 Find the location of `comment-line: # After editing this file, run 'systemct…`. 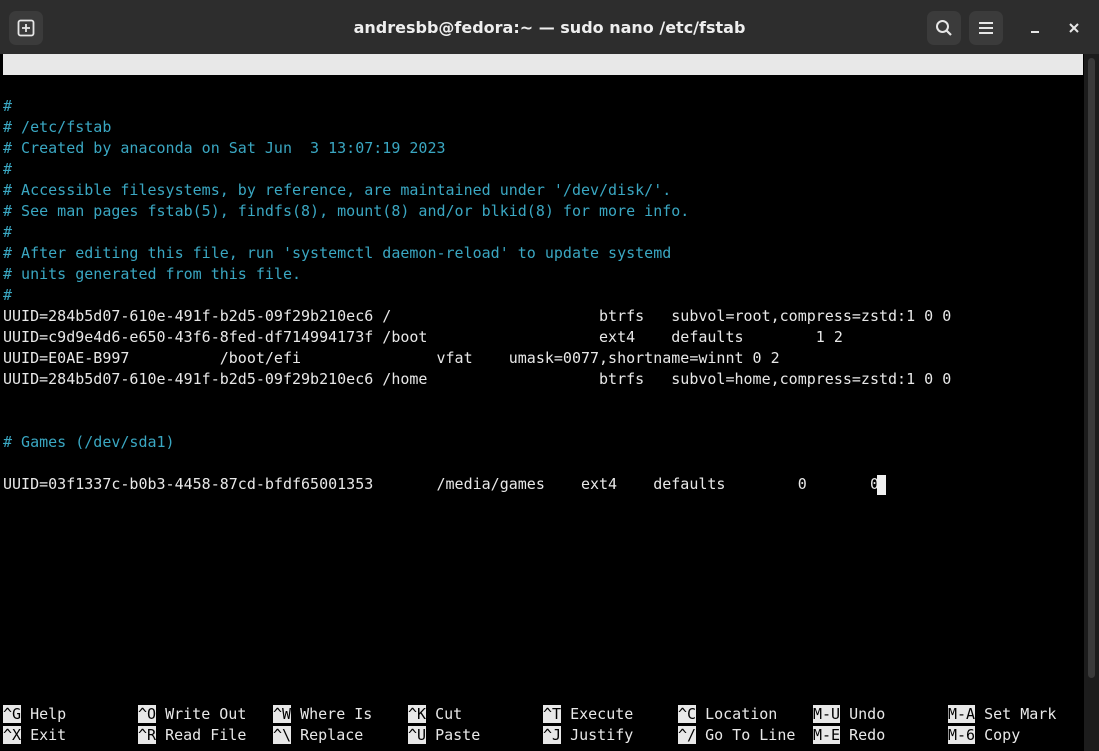

comment-line: # After editing this file, run 'systemct… is located at coordinates (337, 253).